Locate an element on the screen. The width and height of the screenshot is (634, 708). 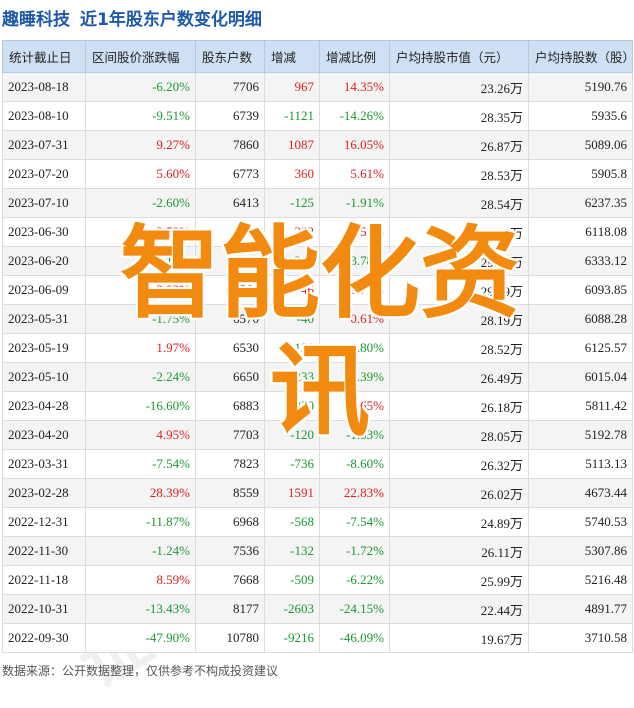
date-cell: 2022-11-18 is located at coordinates (44, 580).